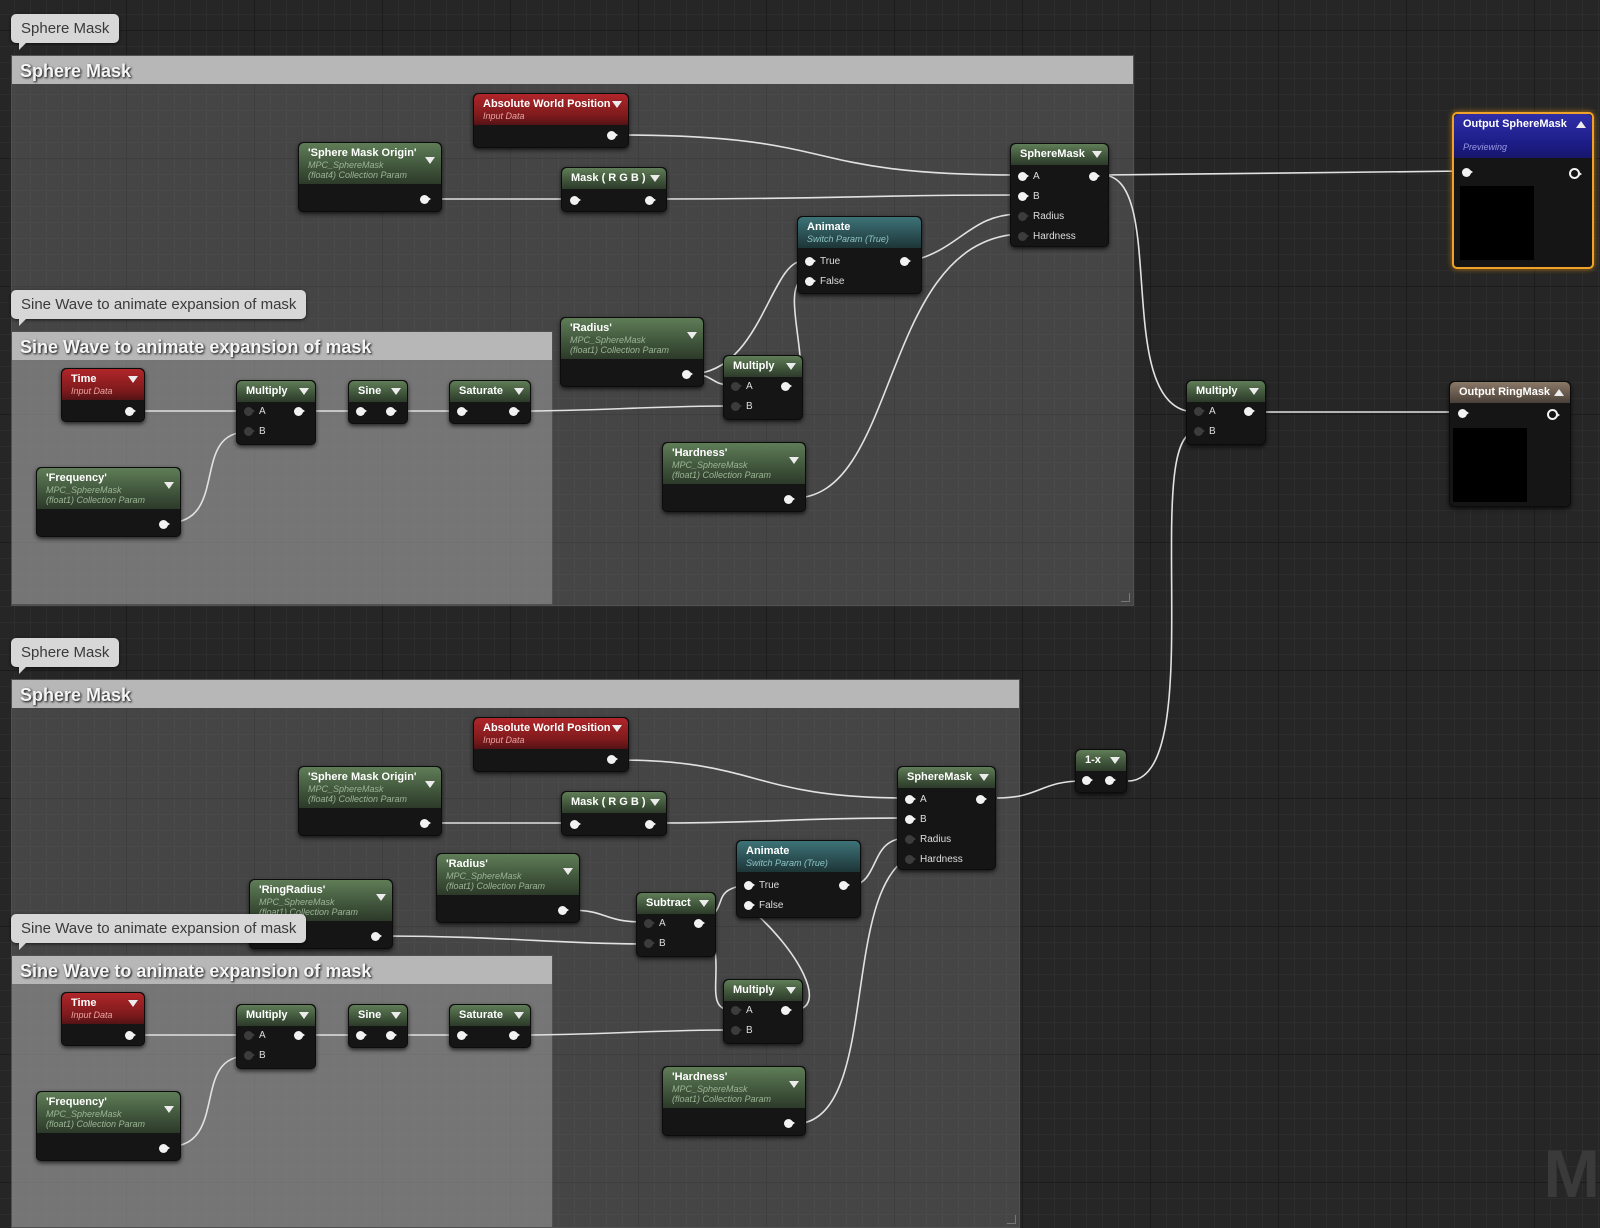 The width and height of the screenshot is (1600, 1228). What do you see at coordinates (159, 308) in the screenshot?
I see `comment-bubble-top-sine-wave: Sine Wave to animate expansion of mask` at bounding box center [159, 308].